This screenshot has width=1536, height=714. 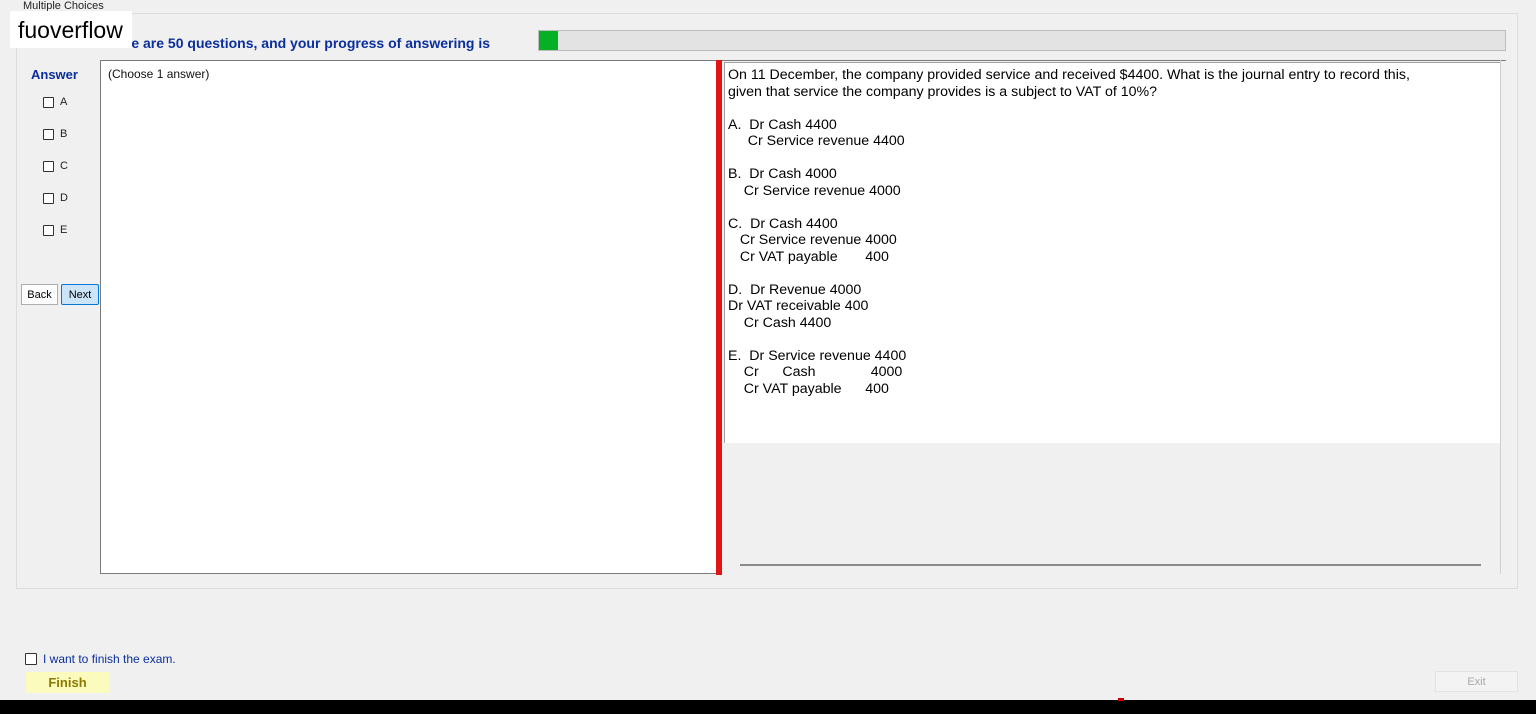 I want to click on option-b-label: B, so click(x=64, y=134).